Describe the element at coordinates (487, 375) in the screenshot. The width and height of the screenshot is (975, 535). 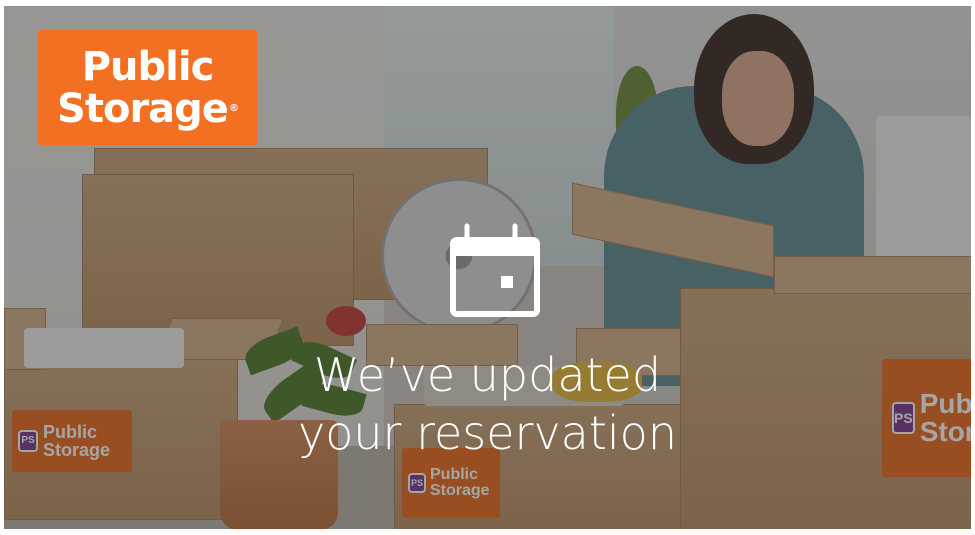
I see `message-line1: We’ve updated` at that location.